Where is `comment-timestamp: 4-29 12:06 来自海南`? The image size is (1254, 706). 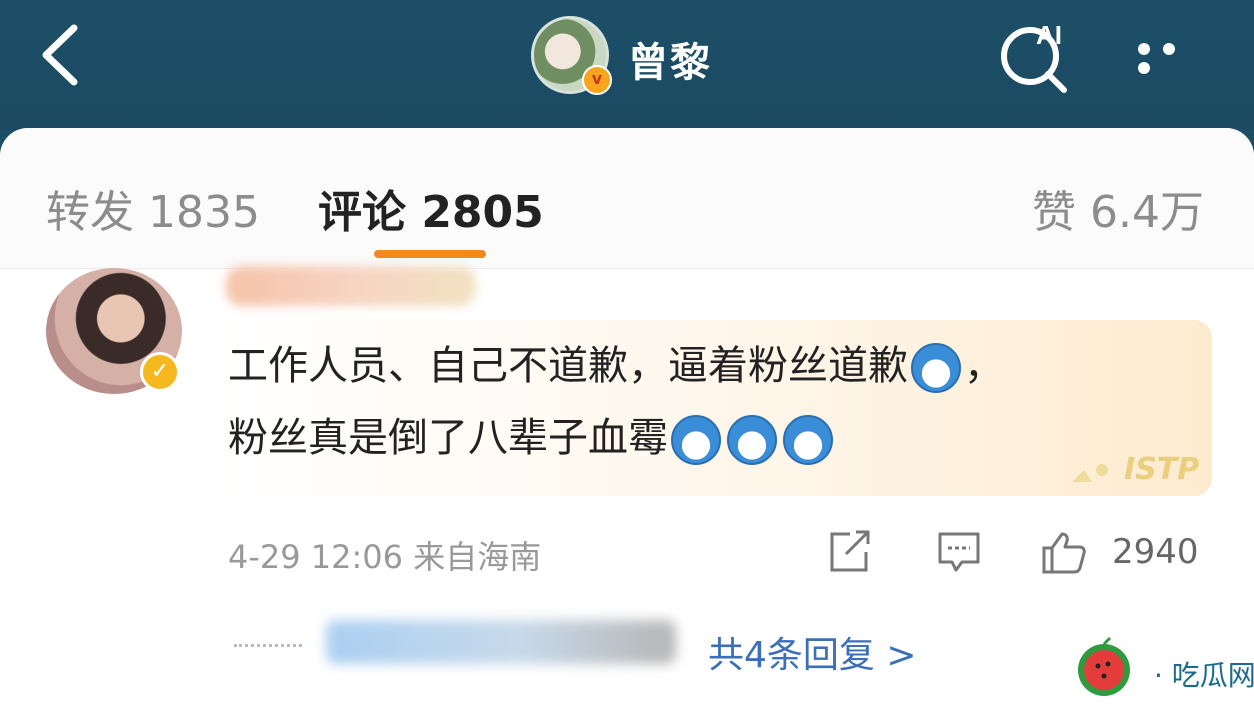 comment-timestamp: 4-29 12:06 来自海南 is located at coordinates (385, 557).